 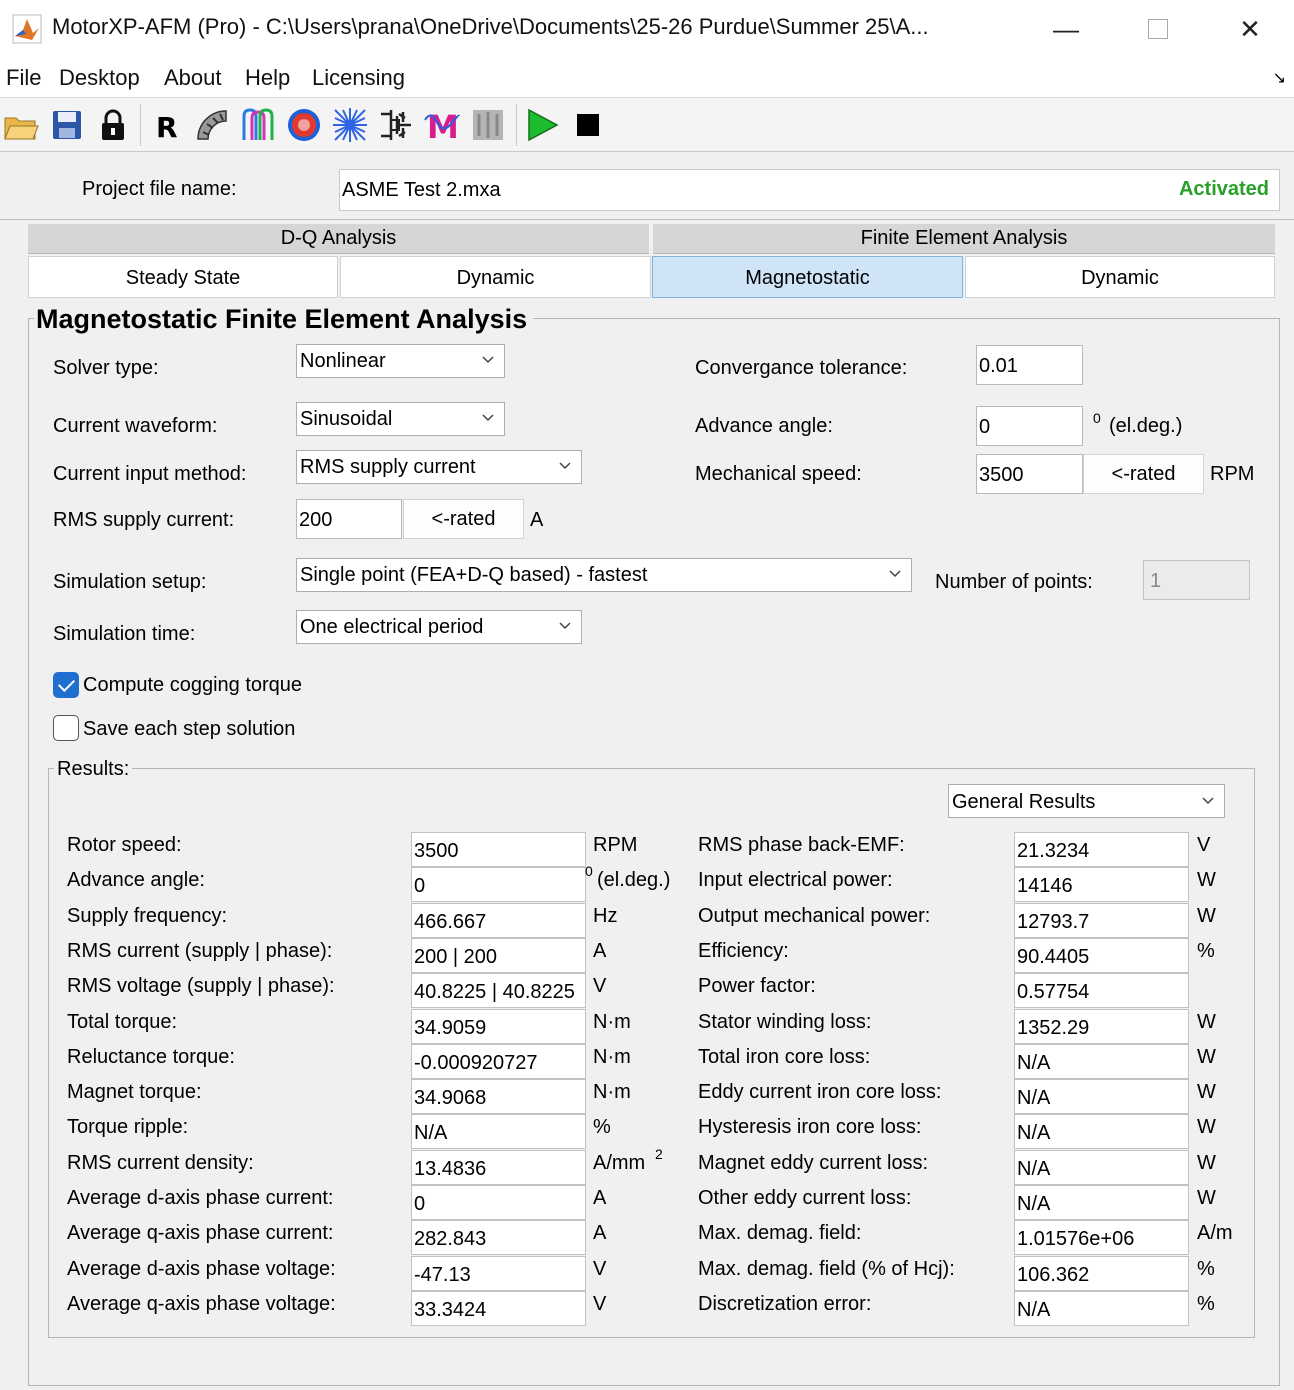 What do you see at coordinates (619, 1163) in the screenshot?
I see `result-unit: A/mm` at bounding box center [619, 1163].